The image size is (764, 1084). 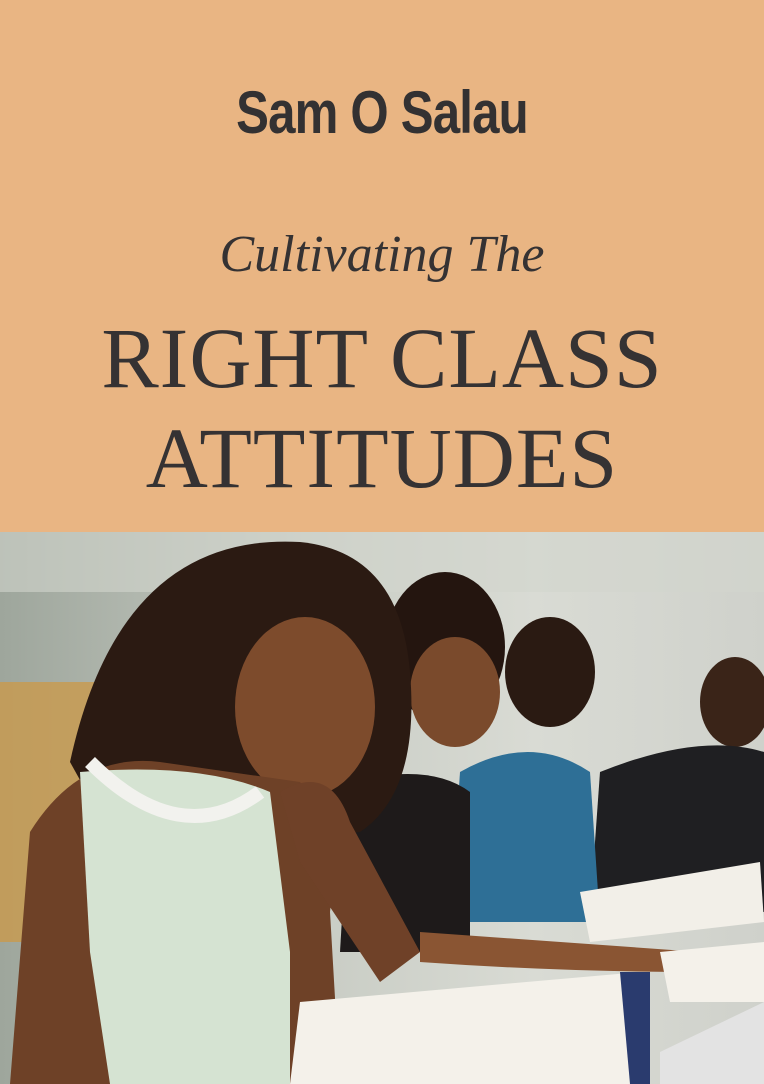 I want to click on title-line-1: RIGHT CLASS, so click(x=382, y=358).